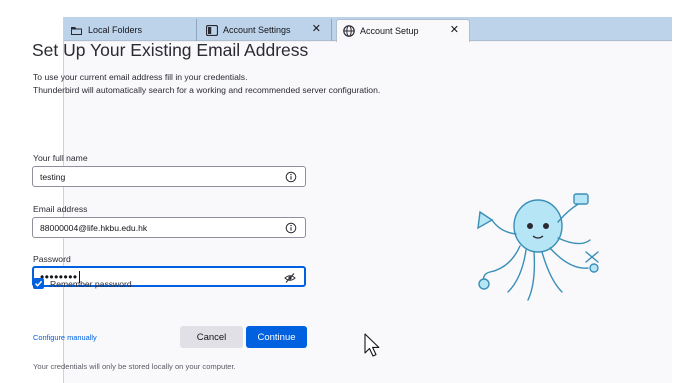 The width and height of the screenshot is (679, 383). I want to click on tab-label: Local Folders, so click(115, 30).